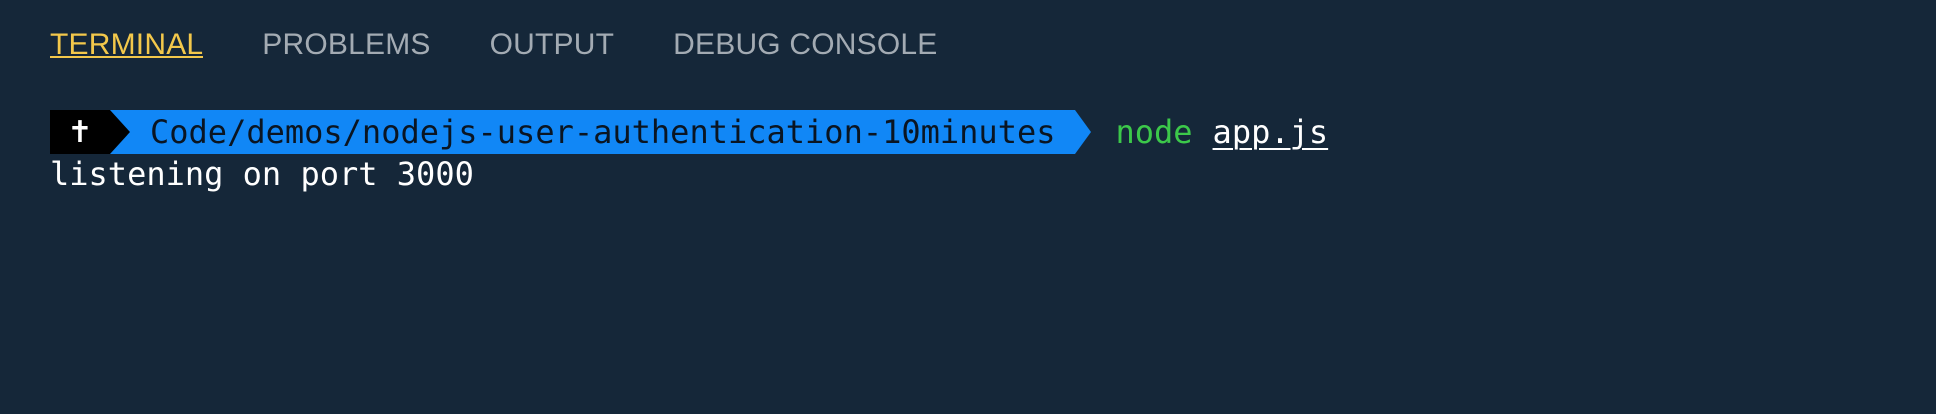  I want to click on command-name: node, so click(1154, 132).